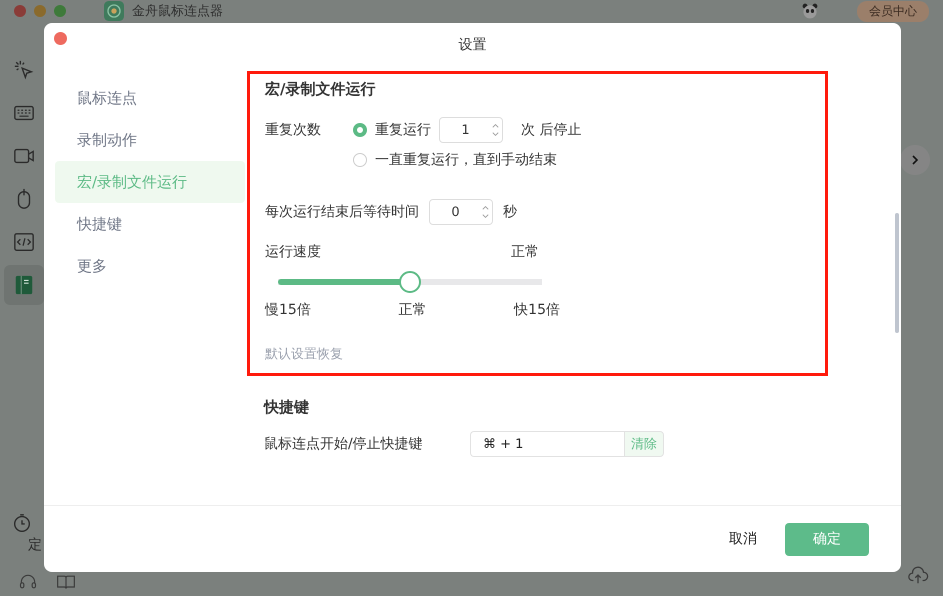  What do you see at coordinates (150, 224) in the screenshot?
I see `settings-nav-item: 快捷键` at bounding box center [150, 224].